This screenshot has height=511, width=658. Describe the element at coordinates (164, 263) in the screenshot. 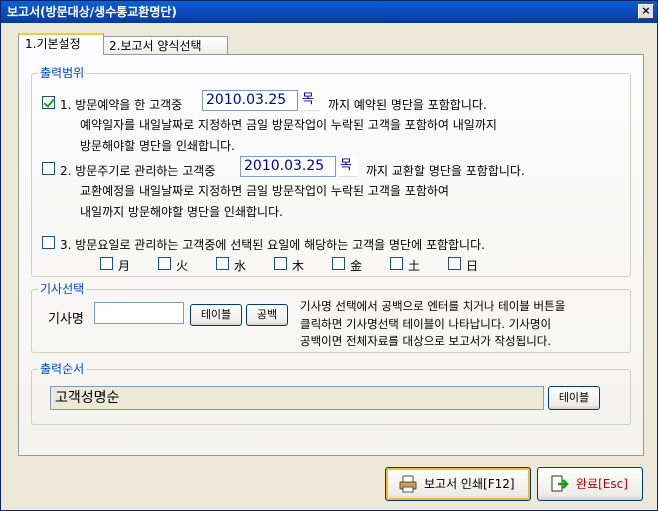

I see `day-tue-checkbox` at that location.